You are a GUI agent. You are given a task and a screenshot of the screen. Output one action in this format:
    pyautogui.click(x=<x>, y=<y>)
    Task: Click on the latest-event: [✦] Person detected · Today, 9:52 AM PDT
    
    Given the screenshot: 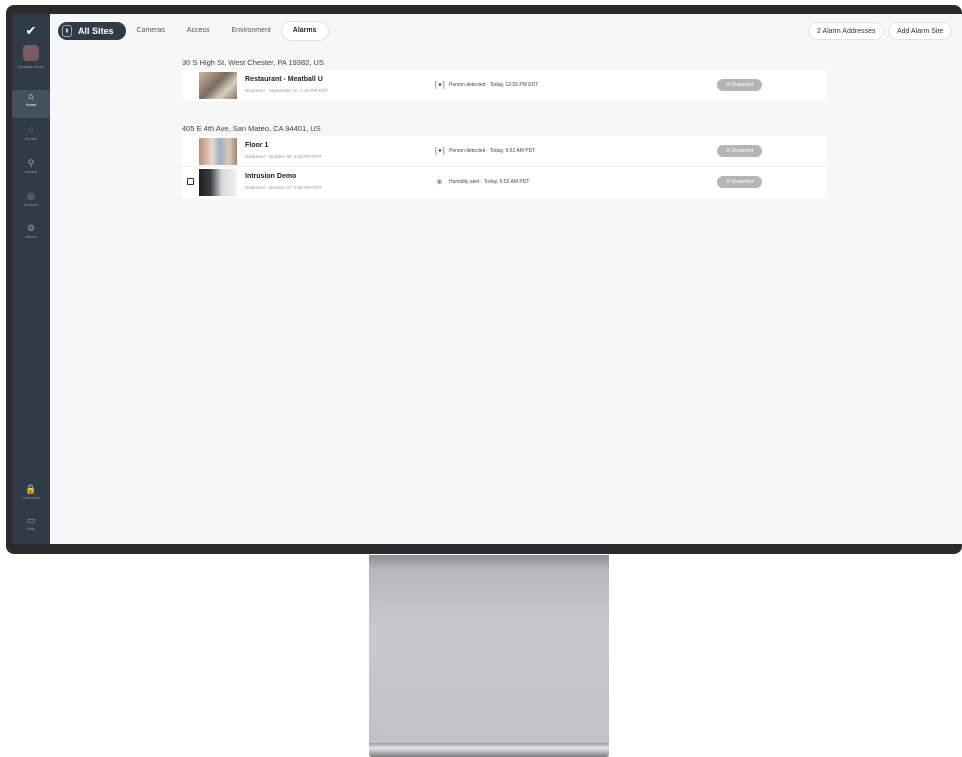 What is the action you would take?
    pyautogui.click(x=485, y=151)
    